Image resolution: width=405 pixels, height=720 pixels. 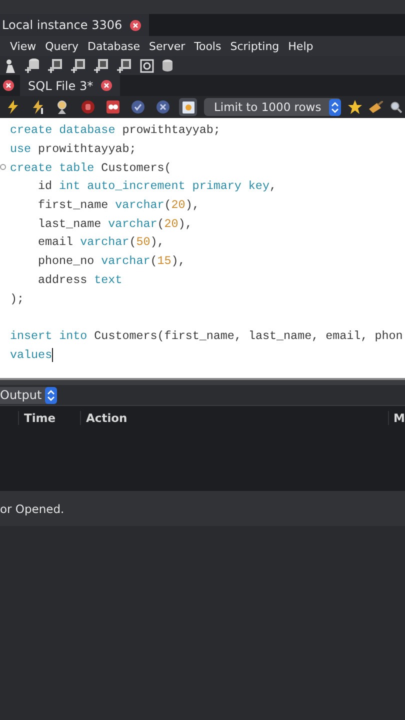 What do you see at coordinates (91, 167) in the screenshot?
I see `code-line: create table Customers(` at bounding box center [91, 167].